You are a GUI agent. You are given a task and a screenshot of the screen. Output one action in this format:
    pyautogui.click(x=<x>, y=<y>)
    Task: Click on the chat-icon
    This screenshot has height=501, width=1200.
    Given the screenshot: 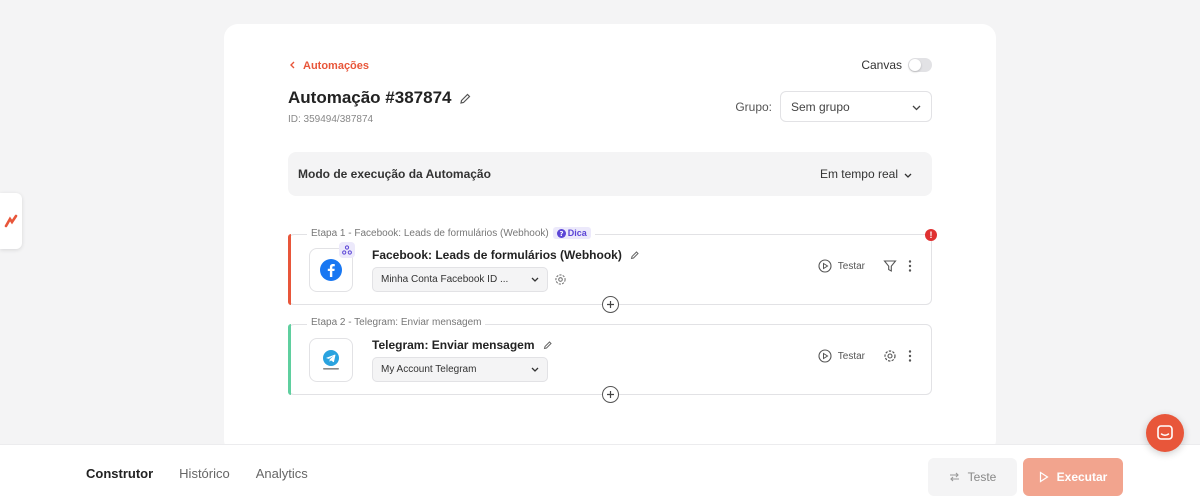 What is the action you would take?
    pyautogui.click(x=1165, y=432)
    